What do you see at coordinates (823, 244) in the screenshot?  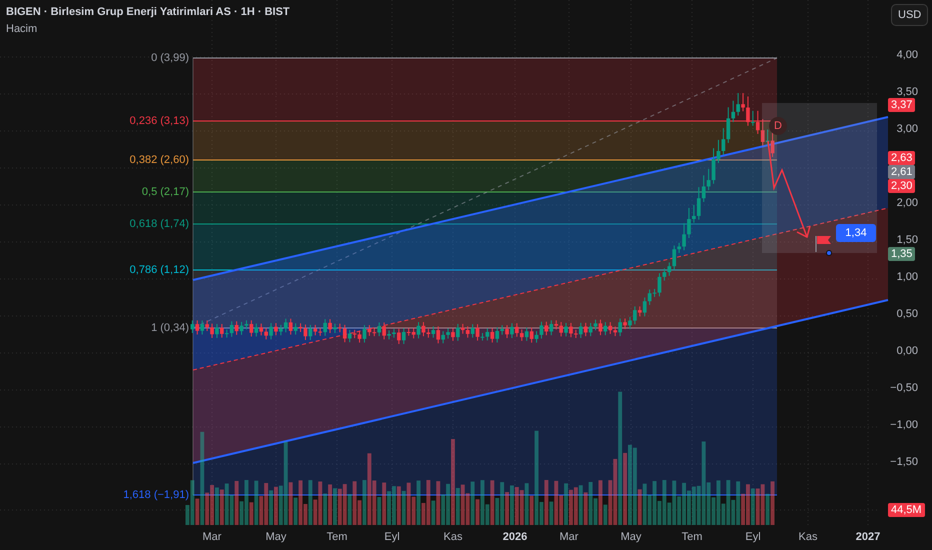 I see `flag-icon` at bounding box center [823, 244].